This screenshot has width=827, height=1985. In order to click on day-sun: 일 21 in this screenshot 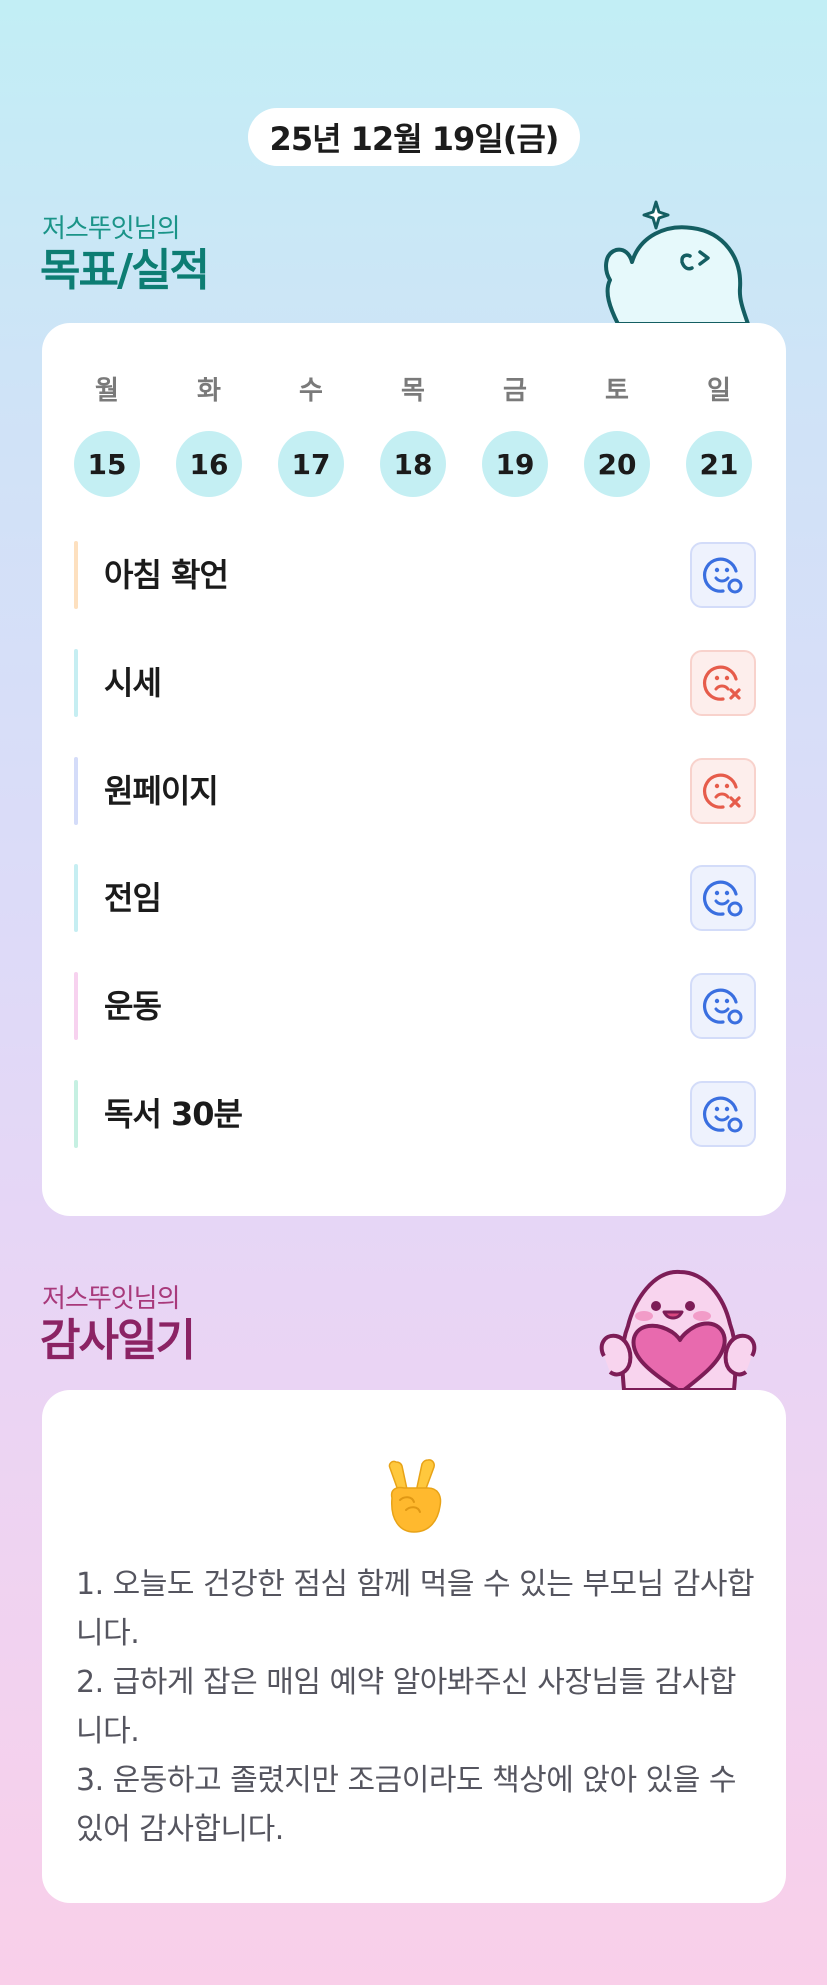, I will do `click(719, 434)`.